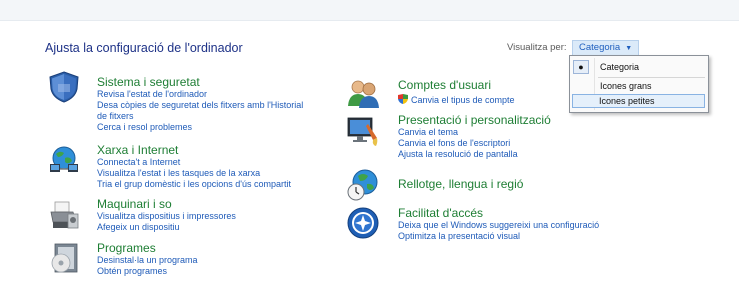 The image size is (739, 297). What do you see at coordinates (362, 131) in the screenshot?
I see `monitor-paint-icon` at bounding box center [362, 131].